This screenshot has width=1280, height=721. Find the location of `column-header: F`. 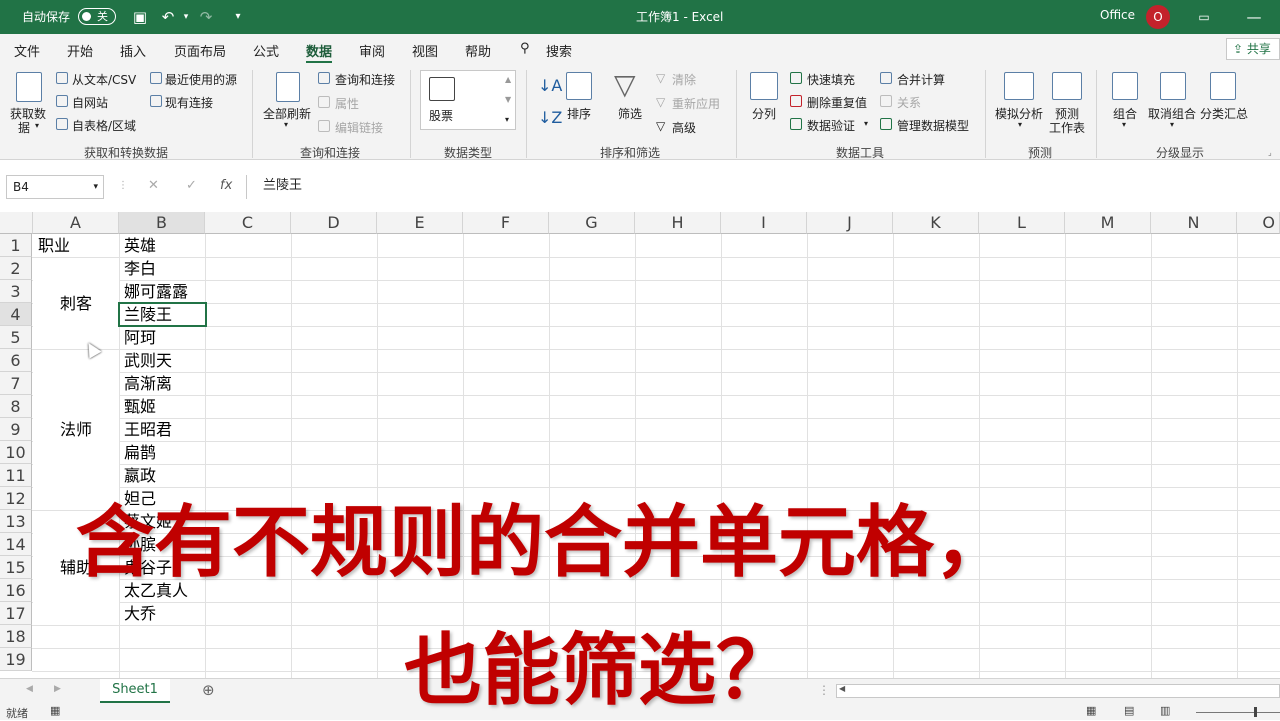

column-header: F is located at coordinates (506, 223).